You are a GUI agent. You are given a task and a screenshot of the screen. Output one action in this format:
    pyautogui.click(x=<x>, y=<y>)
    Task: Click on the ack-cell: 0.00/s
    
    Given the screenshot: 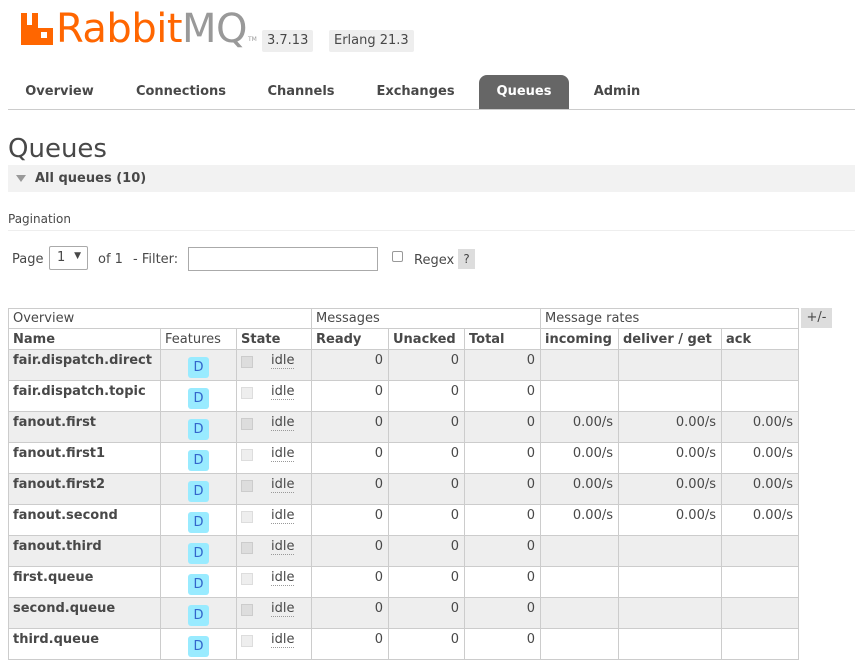 What is the action you would take?
    pyautogui.click(x=760, y=427)
    